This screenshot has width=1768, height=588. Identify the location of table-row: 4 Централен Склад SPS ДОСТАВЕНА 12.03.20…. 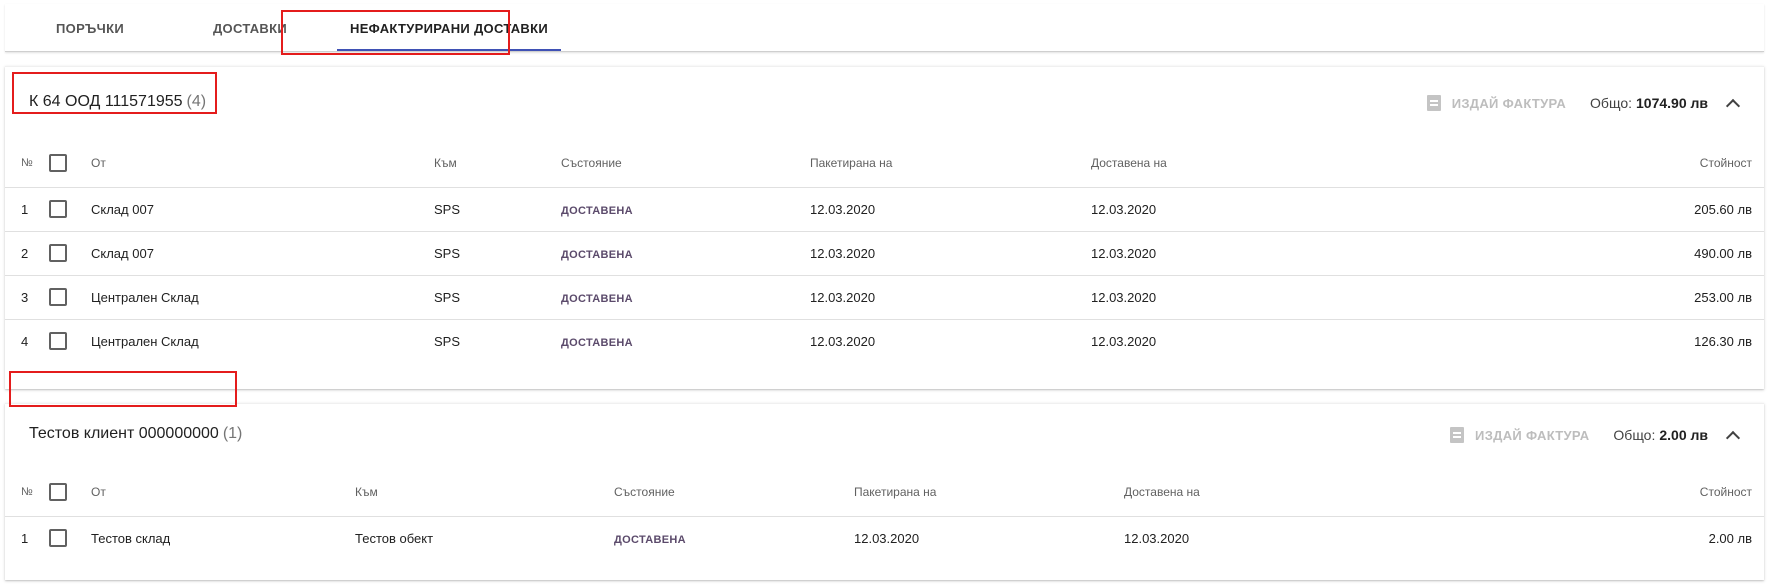
(884, 341).